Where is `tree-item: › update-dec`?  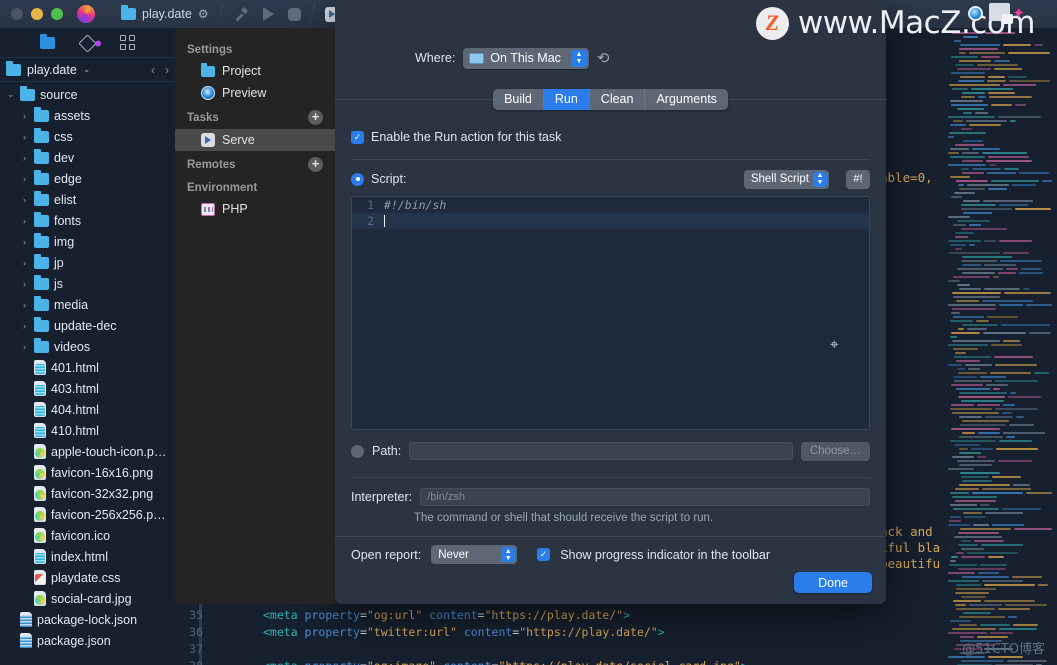 tree-item: › update-dec is located at coordinates (87, 325).